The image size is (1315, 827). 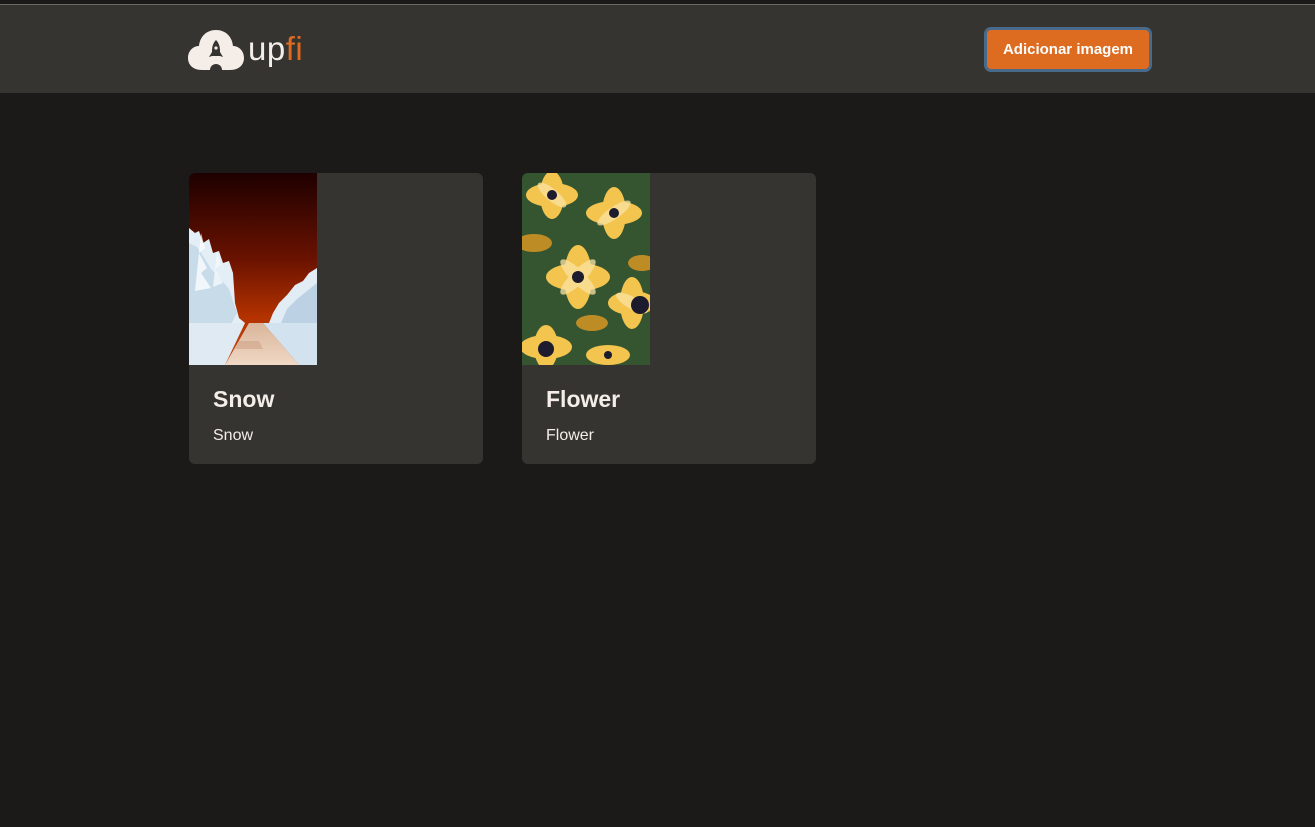 What do you see at coordinates (336, 318) in the screenshot?
I see `image-card: Snow Snow` at bounding box center [336, 318].